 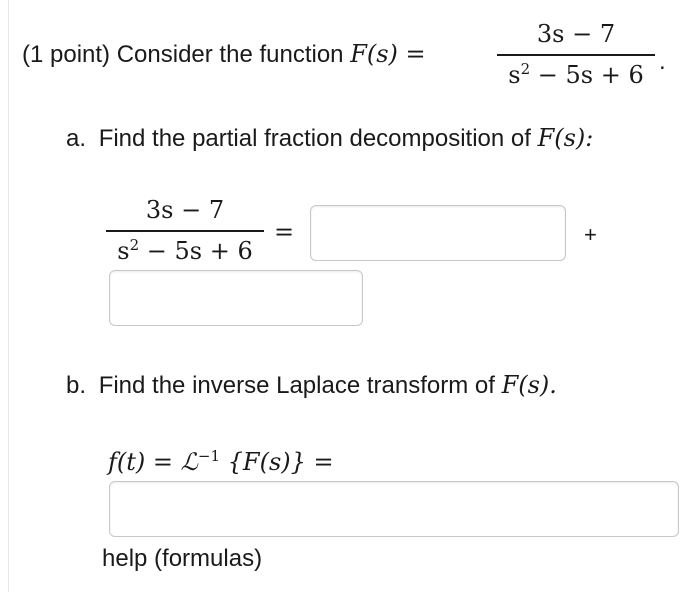 I want to click on part-a-function: F(s):, so click(x=565, y=138).